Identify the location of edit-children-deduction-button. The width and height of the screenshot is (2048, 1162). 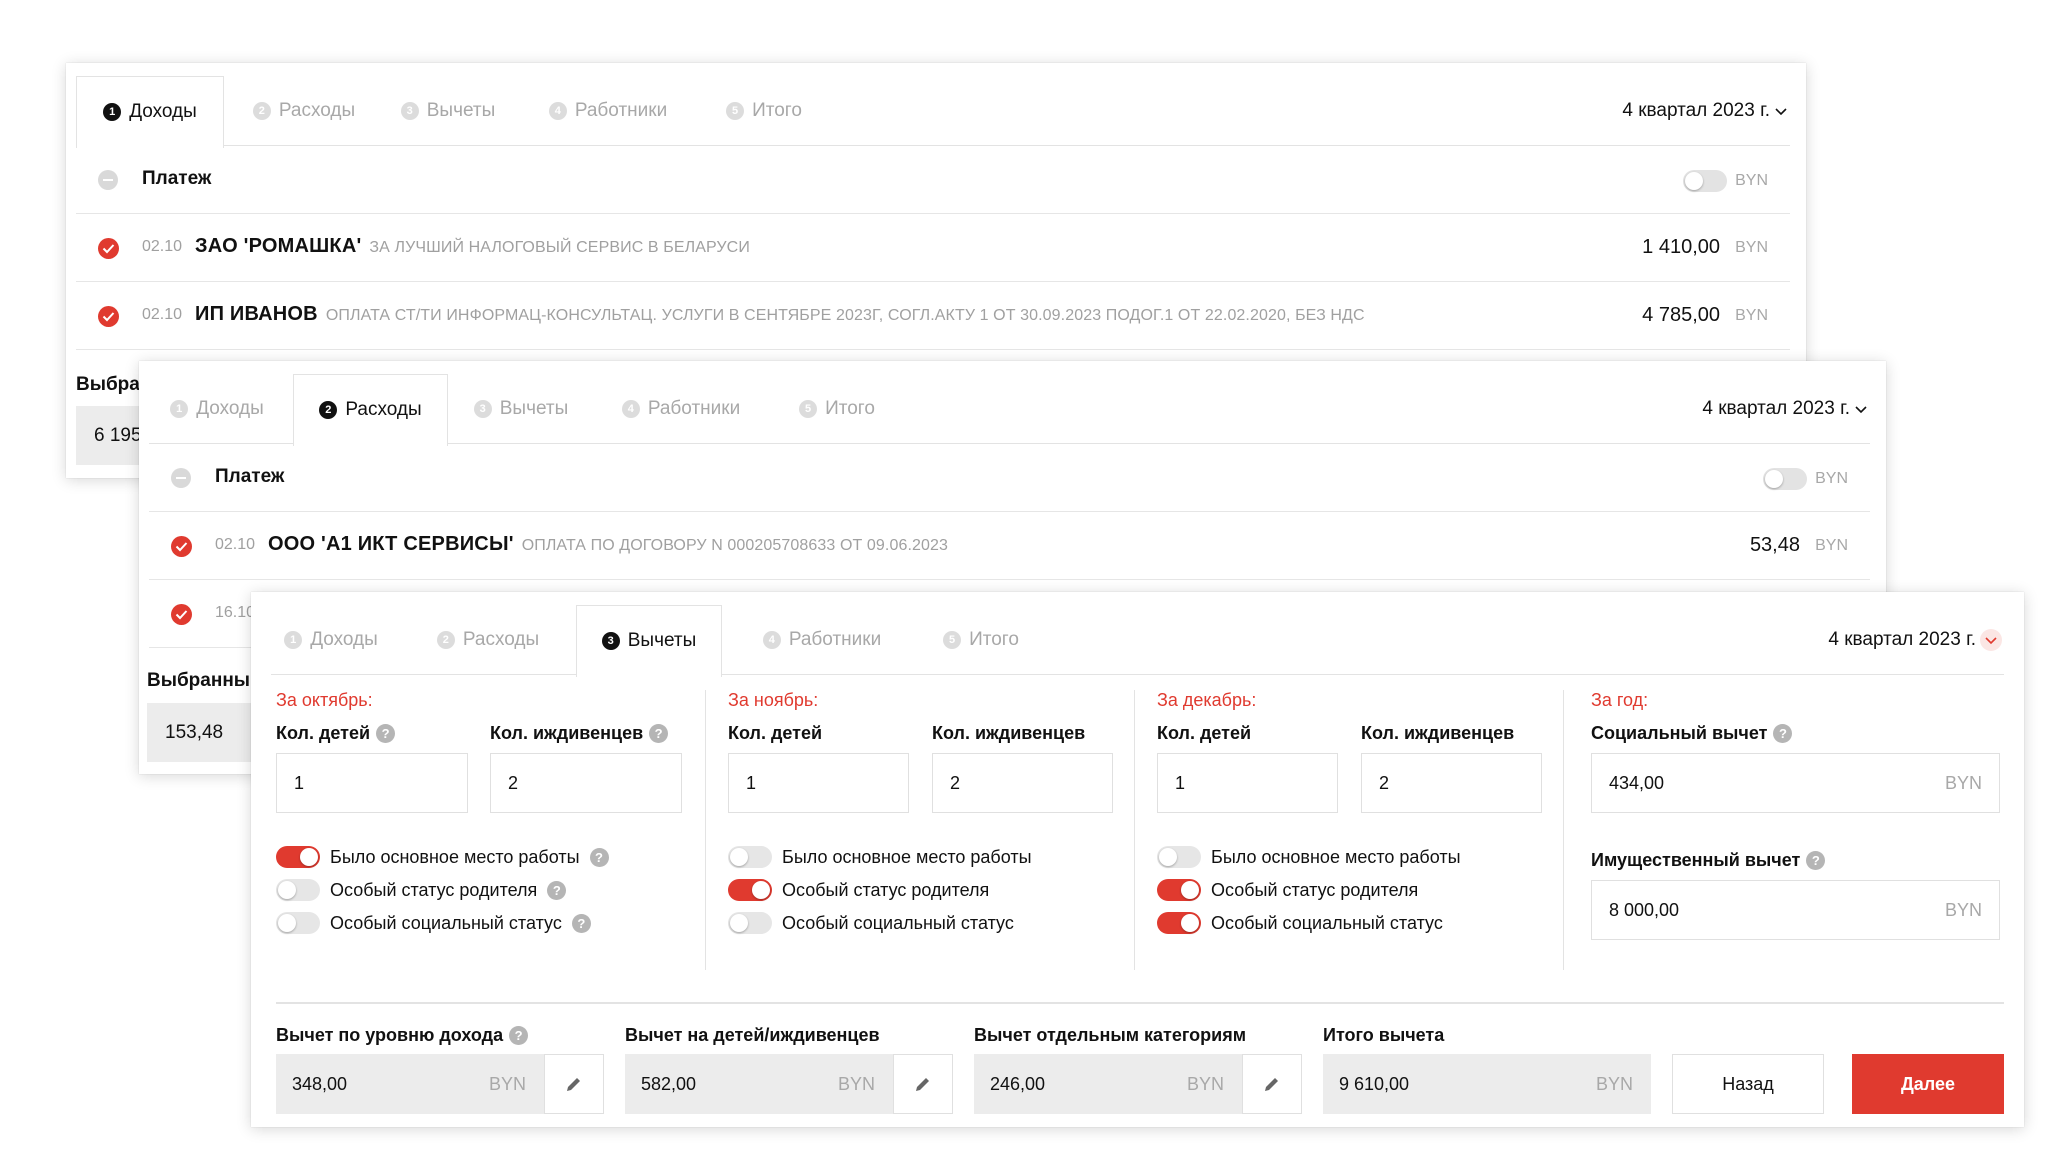
(923, 1084).